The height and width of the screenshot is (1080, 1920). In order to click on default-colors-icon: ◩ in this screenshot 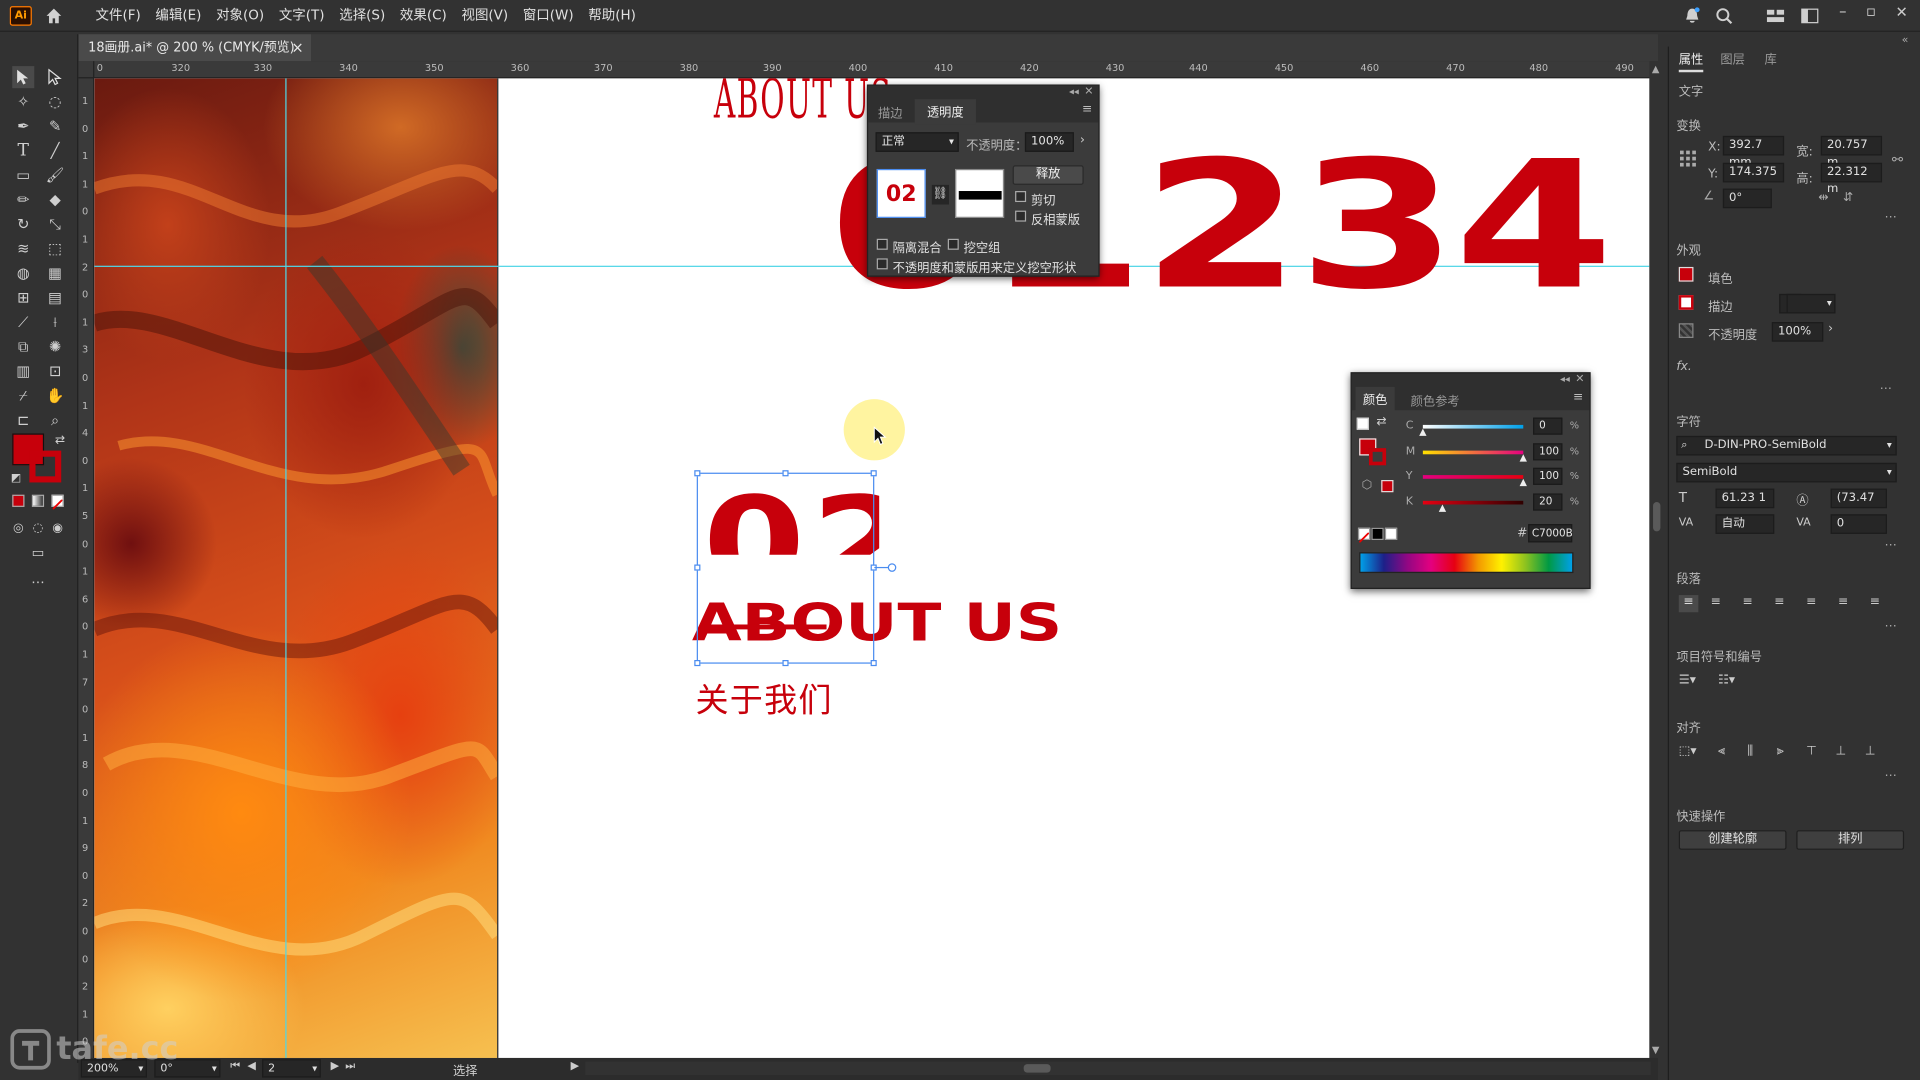, I will do `click(16, 479)`.